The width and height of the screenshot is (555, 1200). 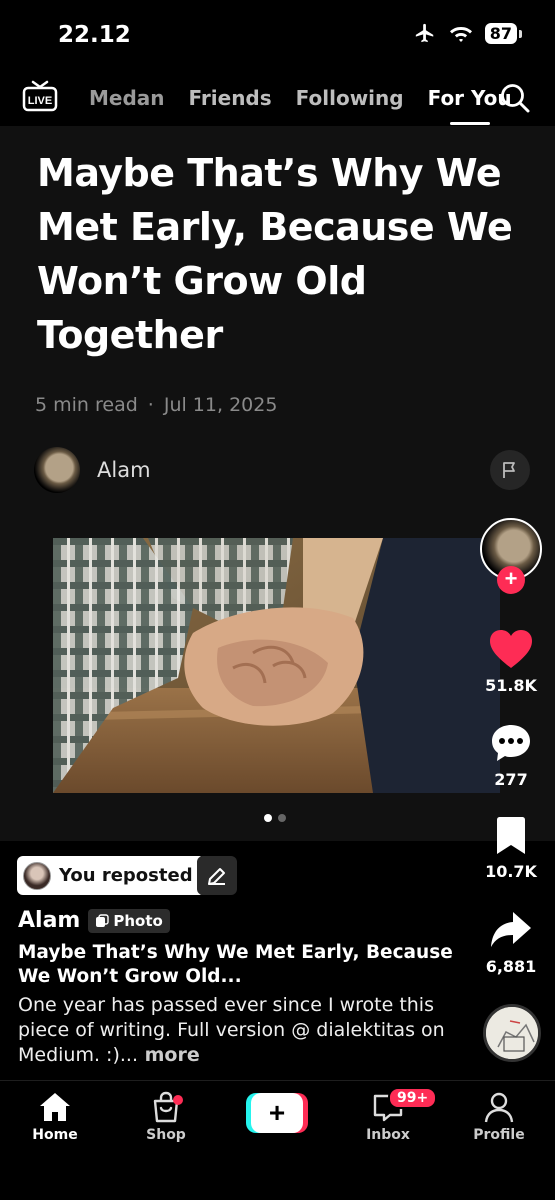 I want to click on wifi-icon, so click(x=460, y=34).